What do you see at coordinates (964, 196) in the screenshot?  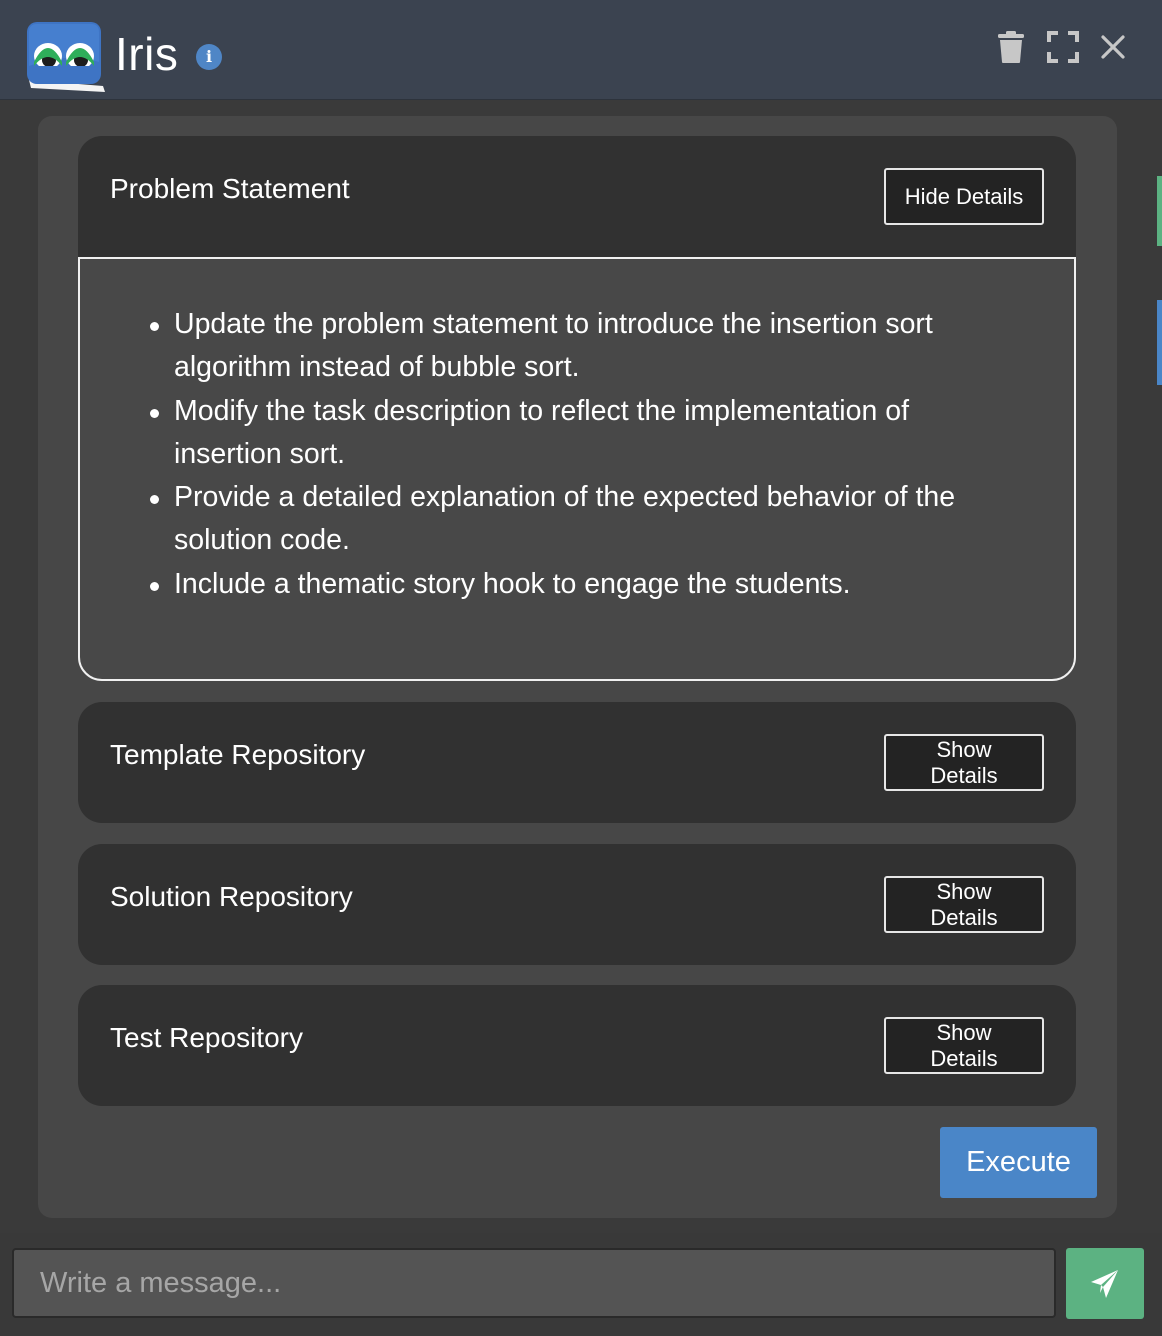 I see `hide-details-button: Hide Details` at bounding box center [964, 196].